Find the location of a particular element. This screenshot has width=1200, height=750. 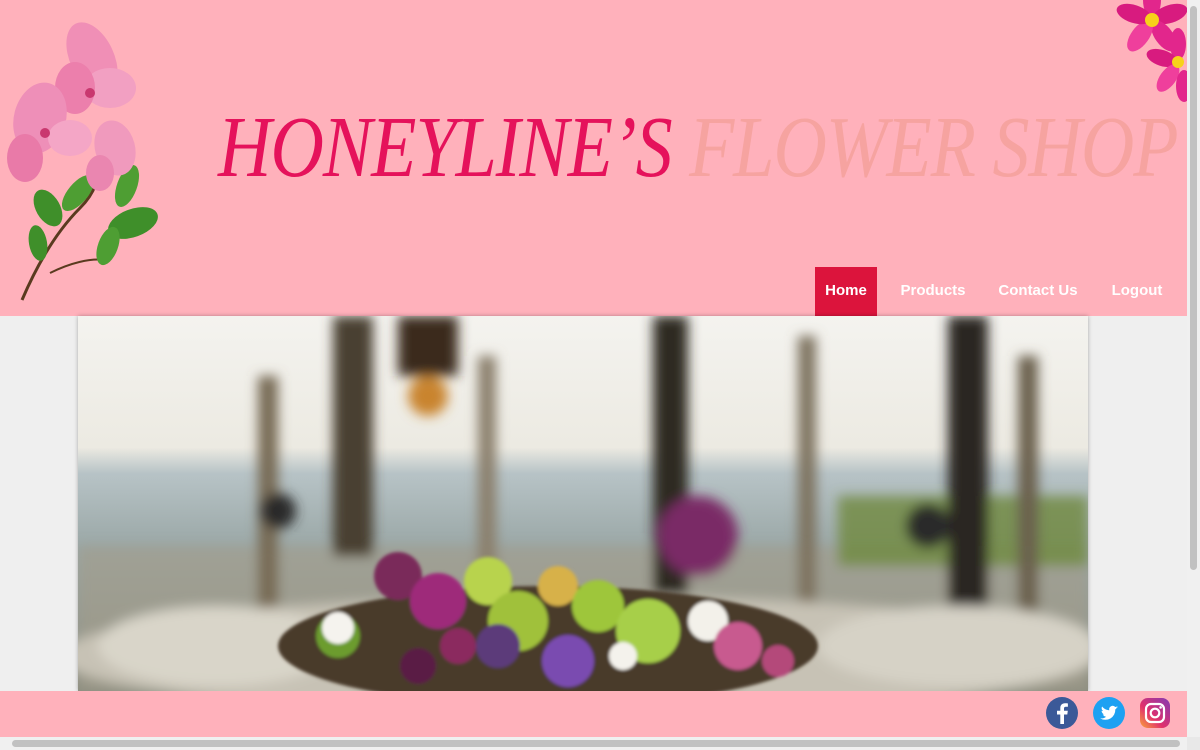

azalea-flower-decoration is located at coordinates (82, 161).